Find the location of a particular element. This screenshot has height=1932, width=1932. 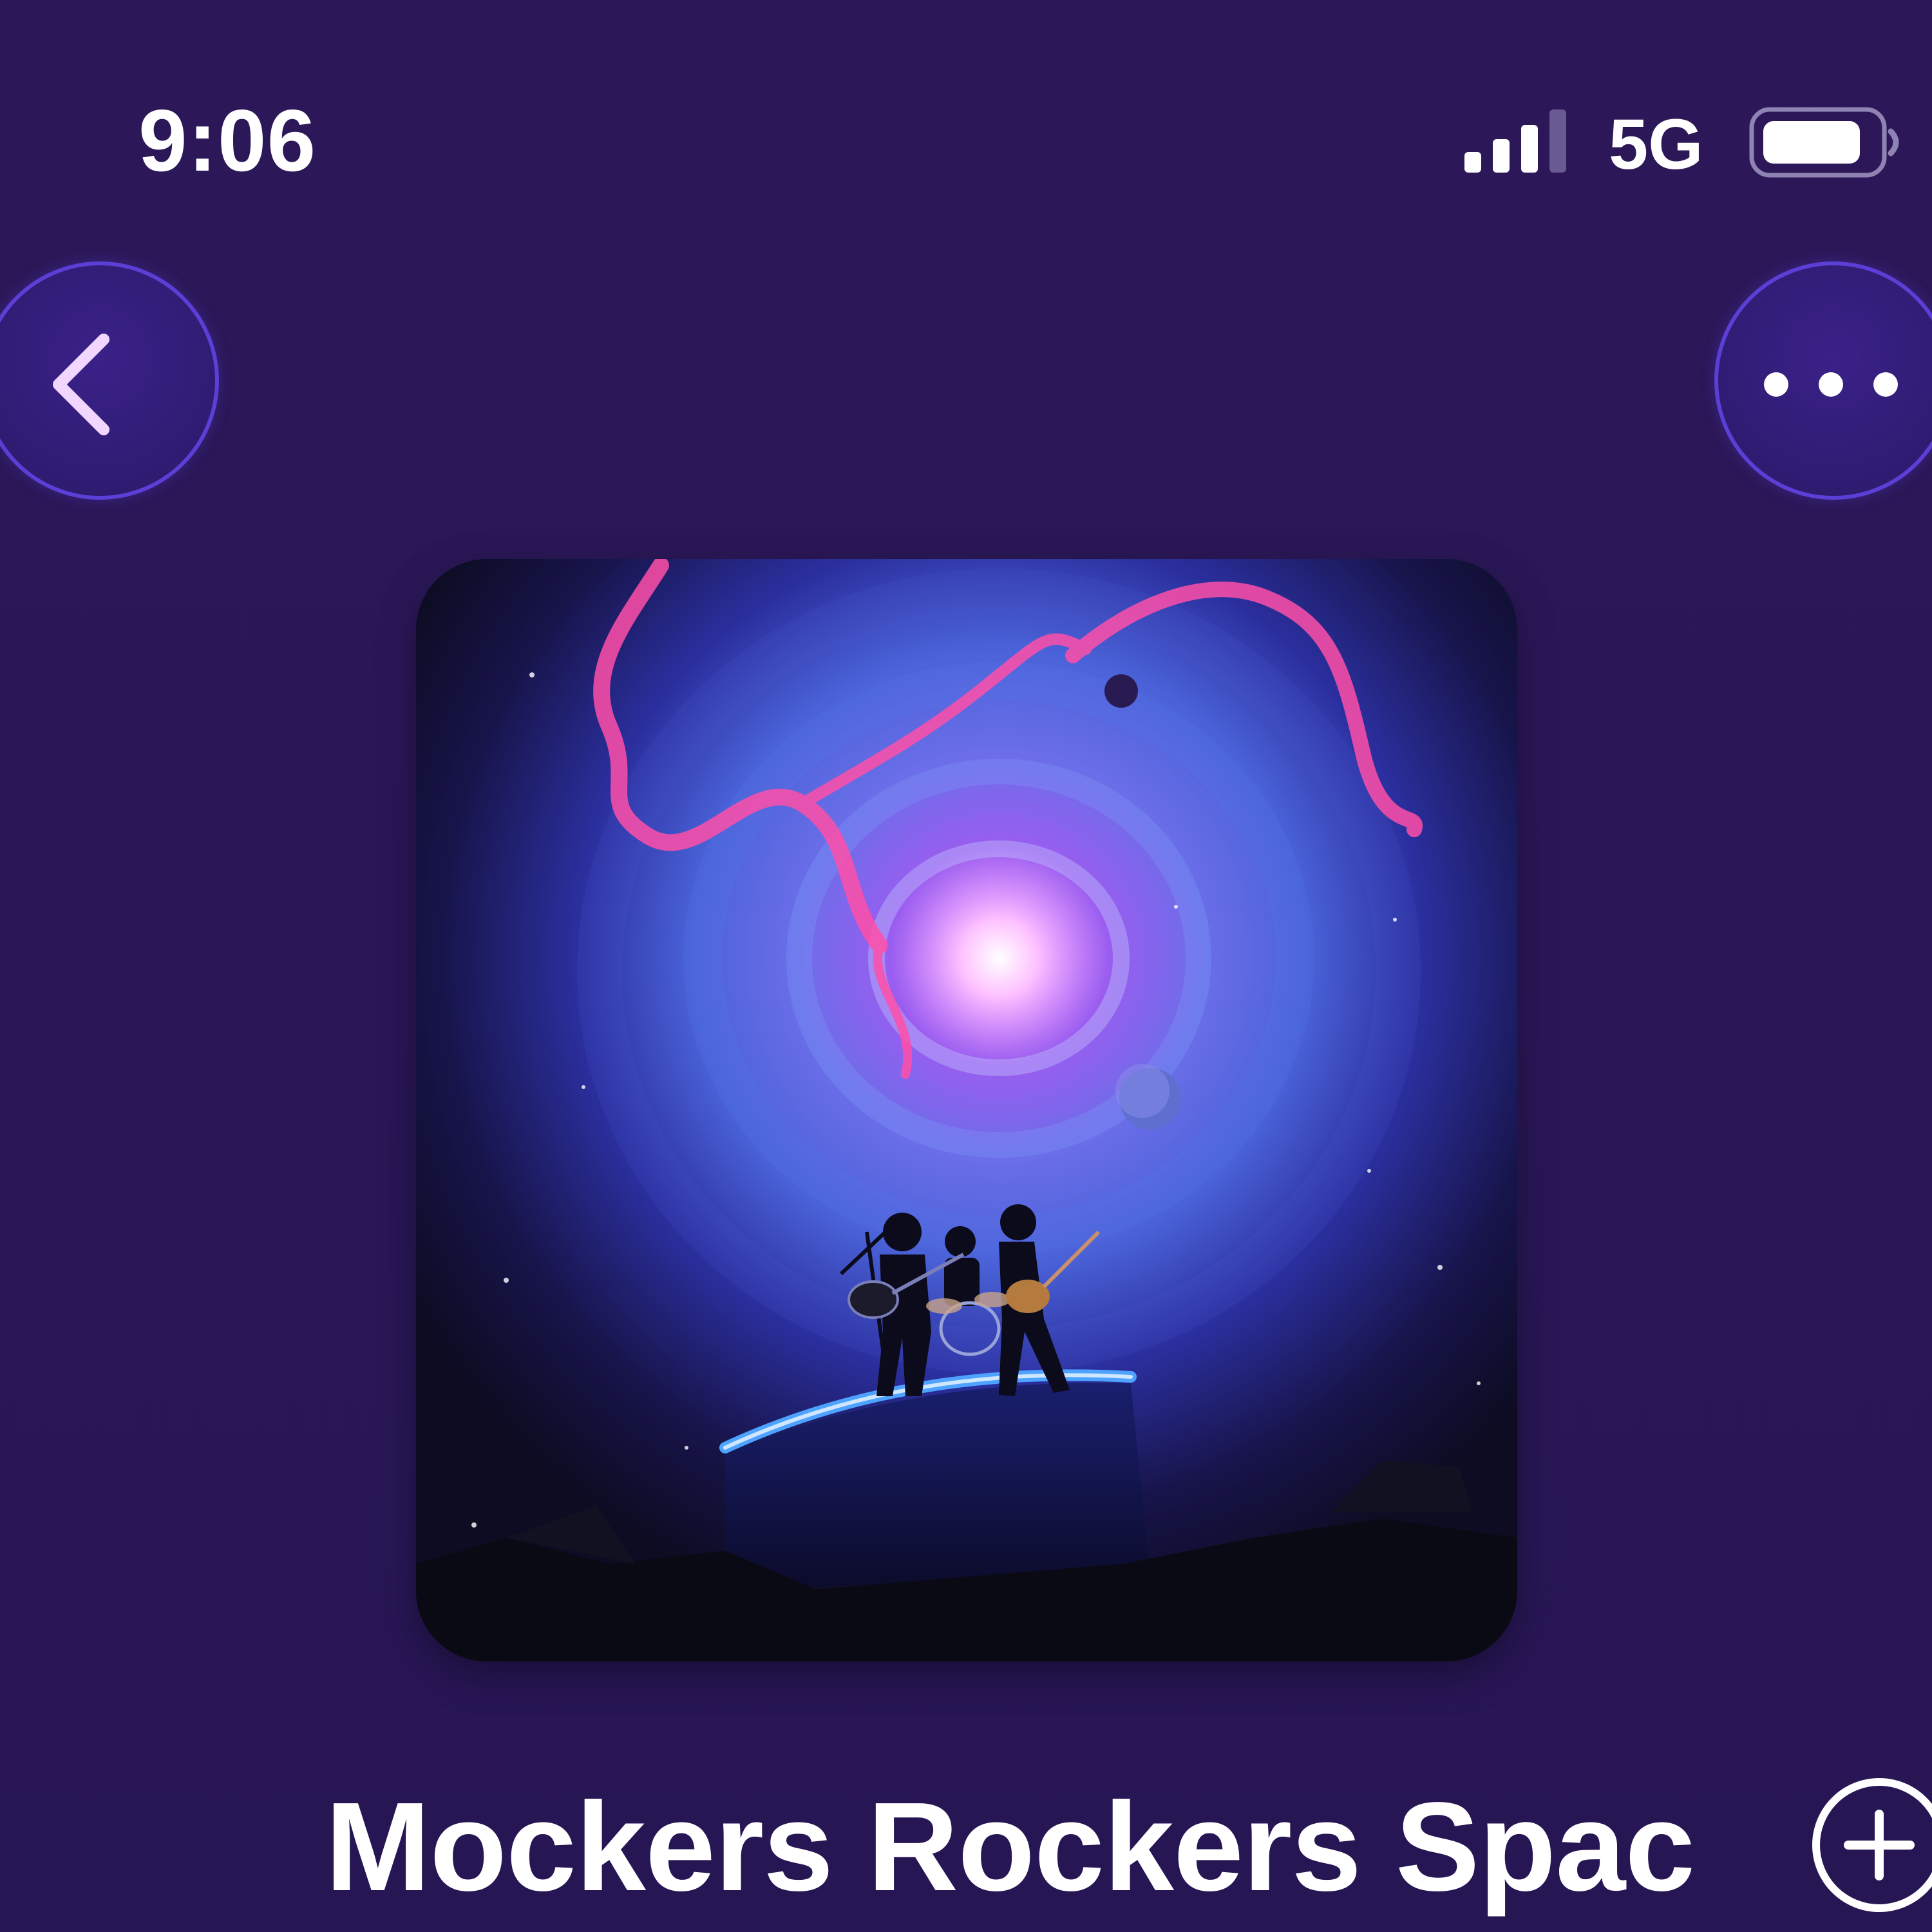

playlist-title: Mockers Rockers Spac is located at coordinates (1010, 1847).